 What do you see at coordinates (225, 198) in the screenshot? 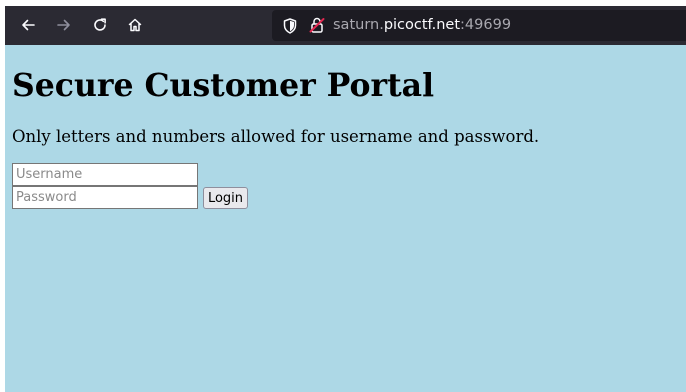
I see `login-button: Login` at bounding box center [225, 198].